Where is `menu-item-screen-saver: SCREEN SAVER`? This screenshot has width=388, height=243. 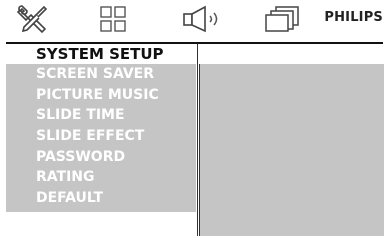
menu-item-screen-saver: SCREEN SAVER is located at coordinates (101, 74).